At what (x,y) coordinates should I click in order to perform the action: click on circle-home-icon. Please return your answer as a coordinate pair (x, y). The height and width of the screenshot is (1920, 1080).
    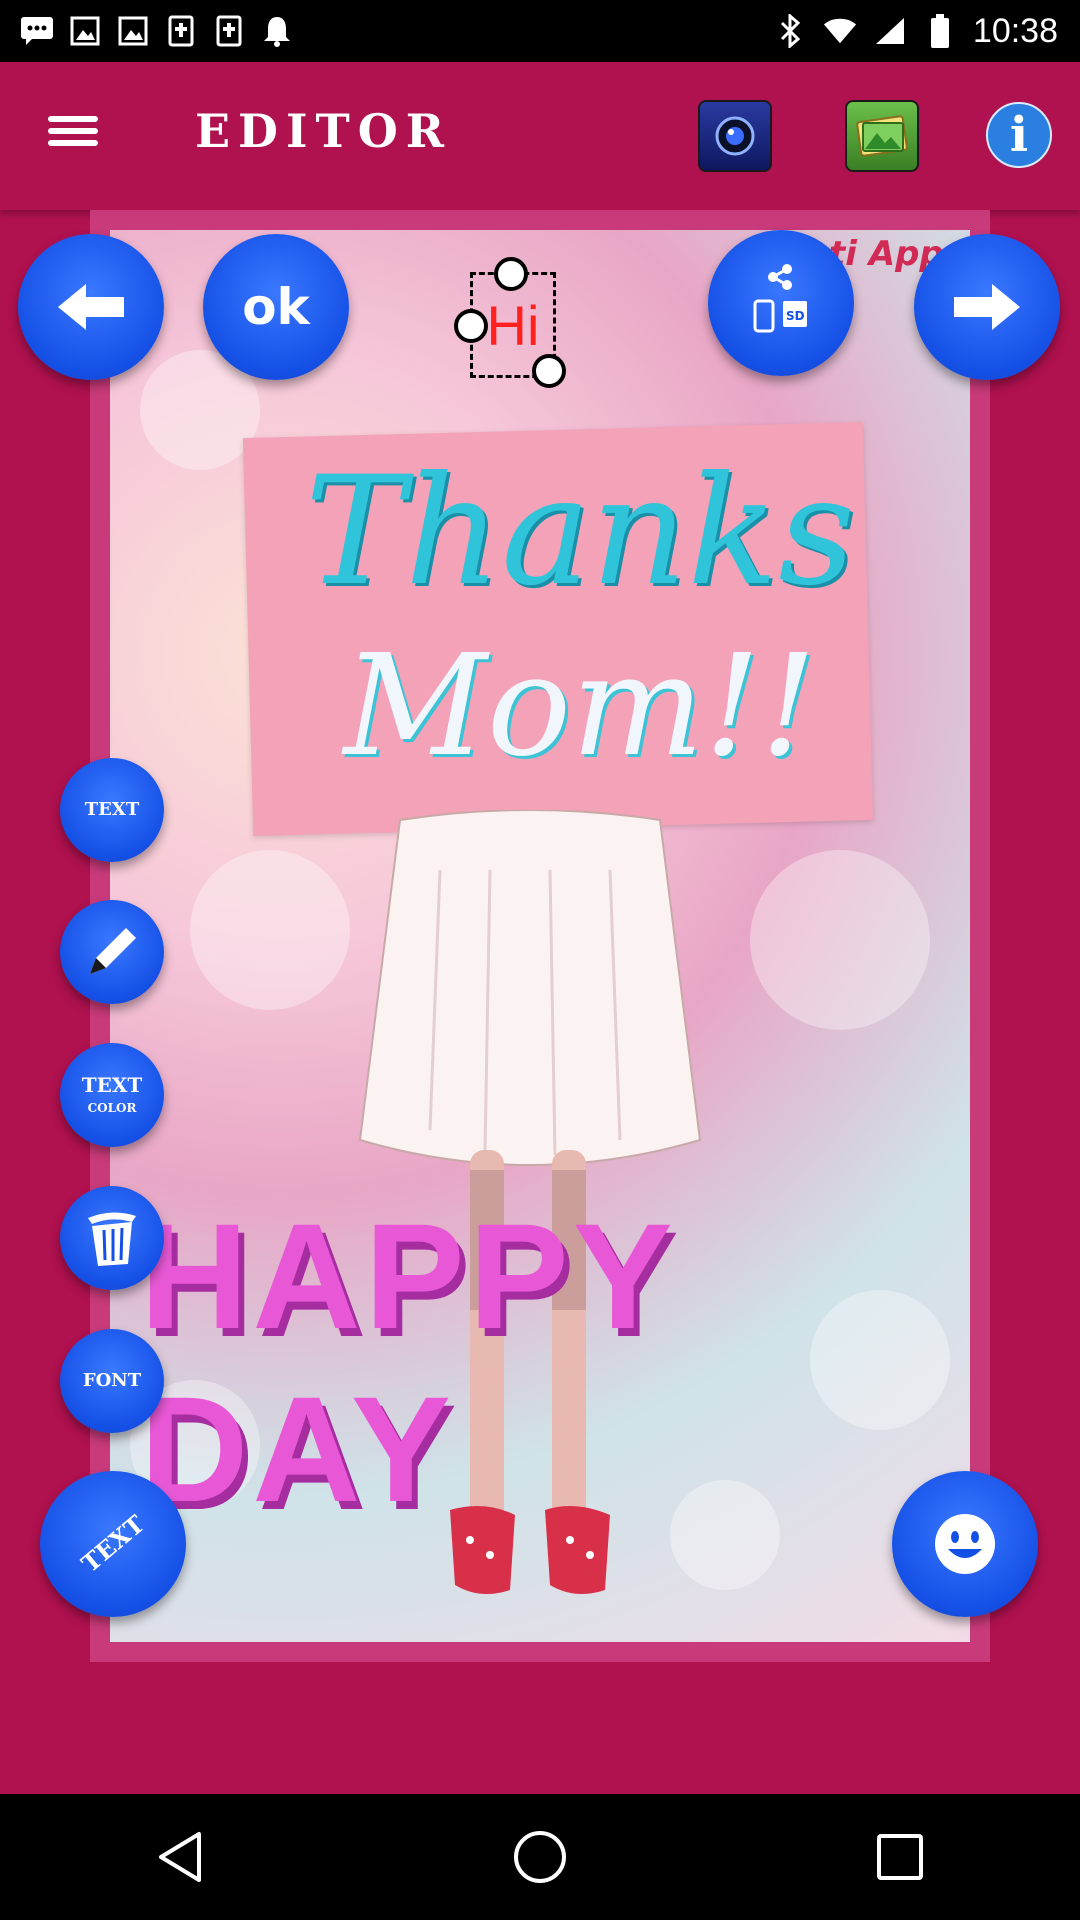
    Looking at the image, I should click on (540, 1857).